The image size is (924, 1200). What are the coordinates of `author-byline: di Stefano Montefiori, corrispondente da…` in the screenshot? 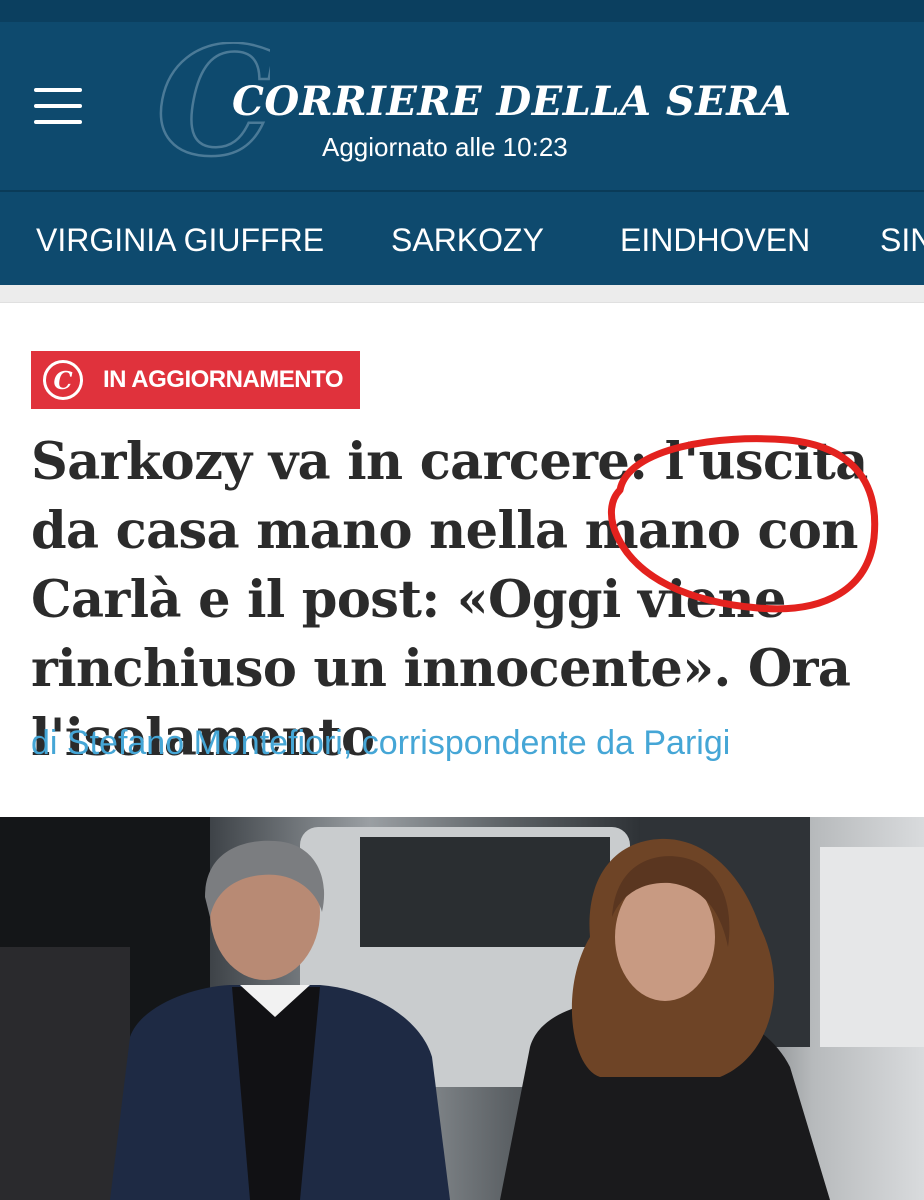 It's located at (471, 743).